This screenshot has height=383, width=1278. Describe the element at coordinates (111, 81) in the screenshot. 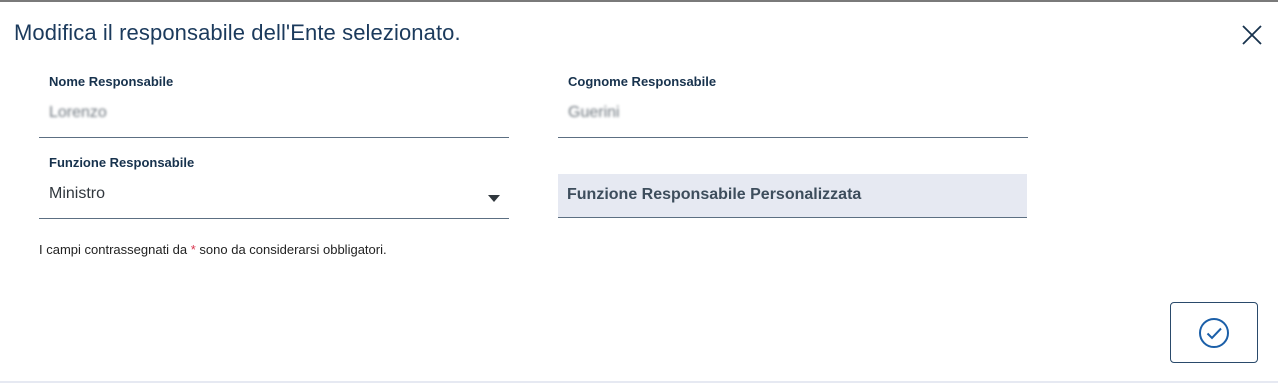

I see `nome-label: Nome Responsabile` at that location.